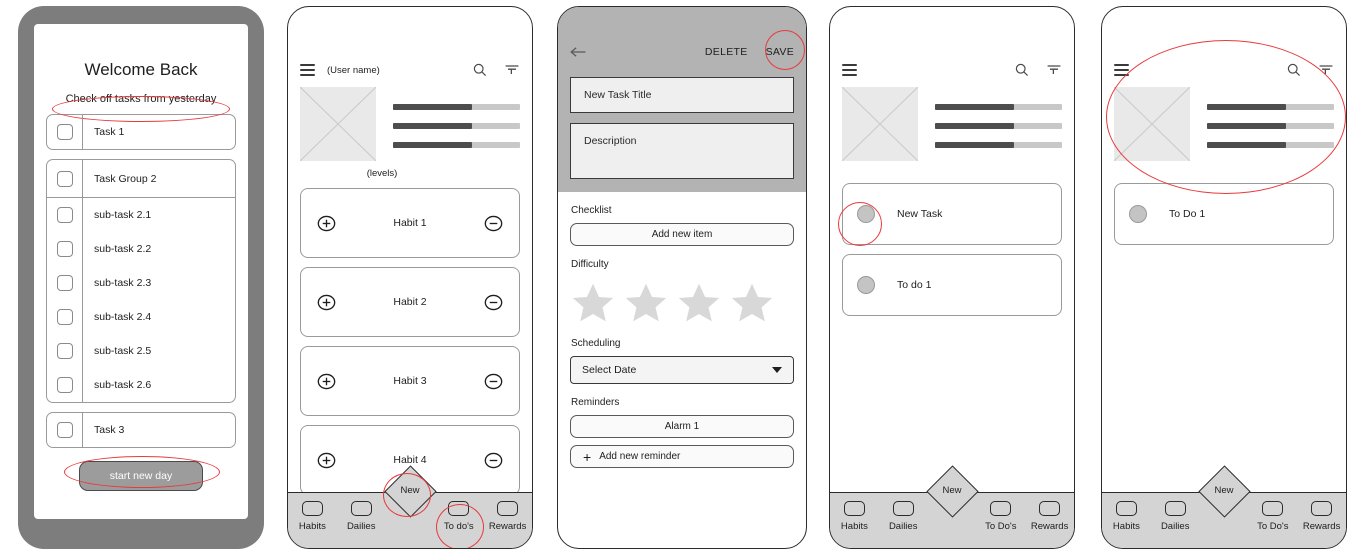  I want to click on checklist-section-label: Checklist, so click(591, 210).